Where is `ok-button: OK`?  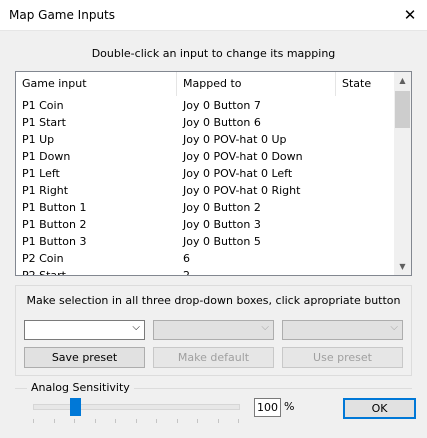
ok-button: OK is located at coordinates (379, 408).